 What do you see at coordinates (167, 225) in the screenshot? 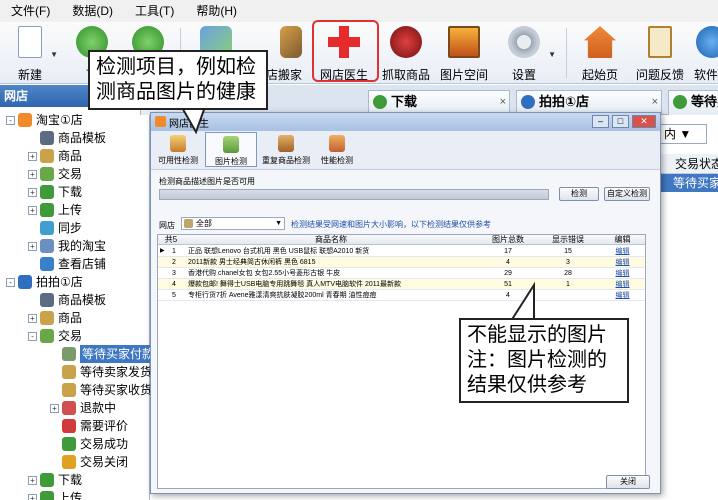
I see `shop-label: 网店` at bounding box center [167, 225].